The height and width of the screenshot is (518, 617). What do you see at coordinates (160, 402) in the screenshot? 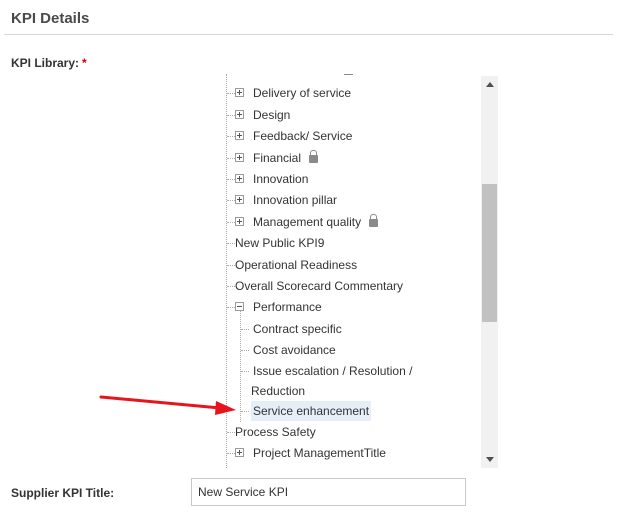
I see `annotation-arrow-shaft` at bounding box center [160, 402].